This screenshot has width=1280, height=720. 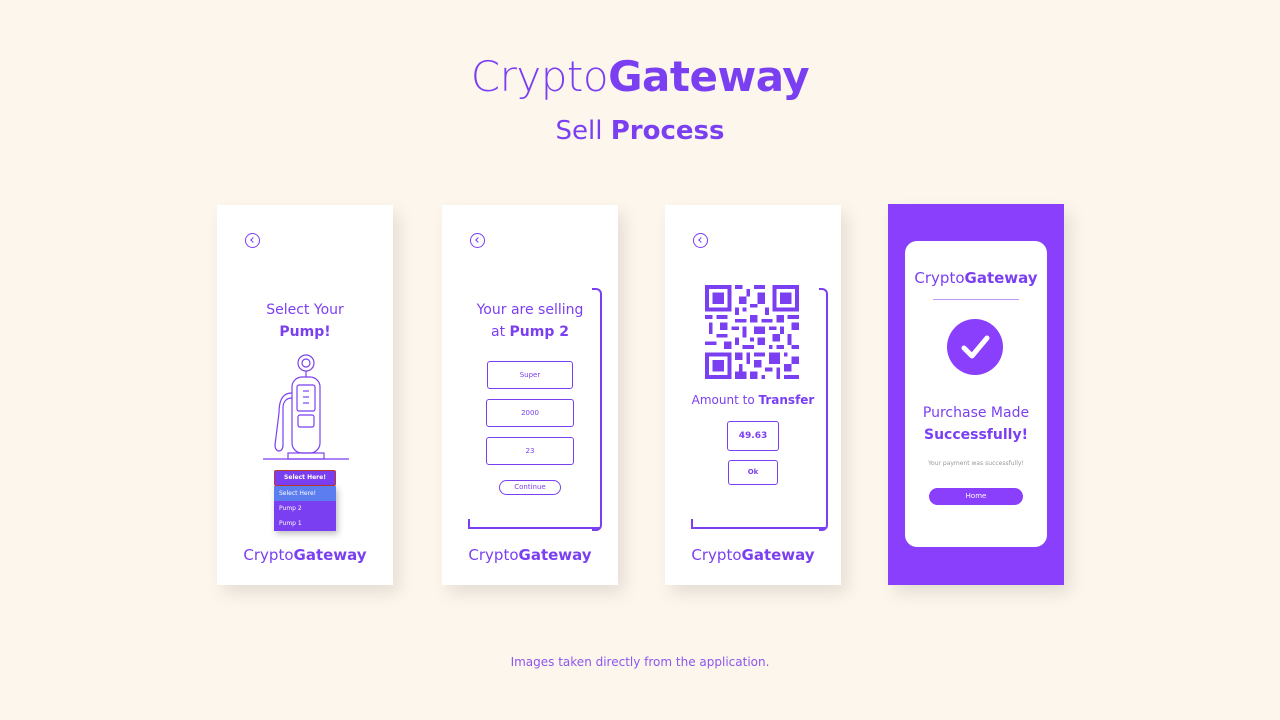 I want to click on qr-code, so click(x=752, y=332).